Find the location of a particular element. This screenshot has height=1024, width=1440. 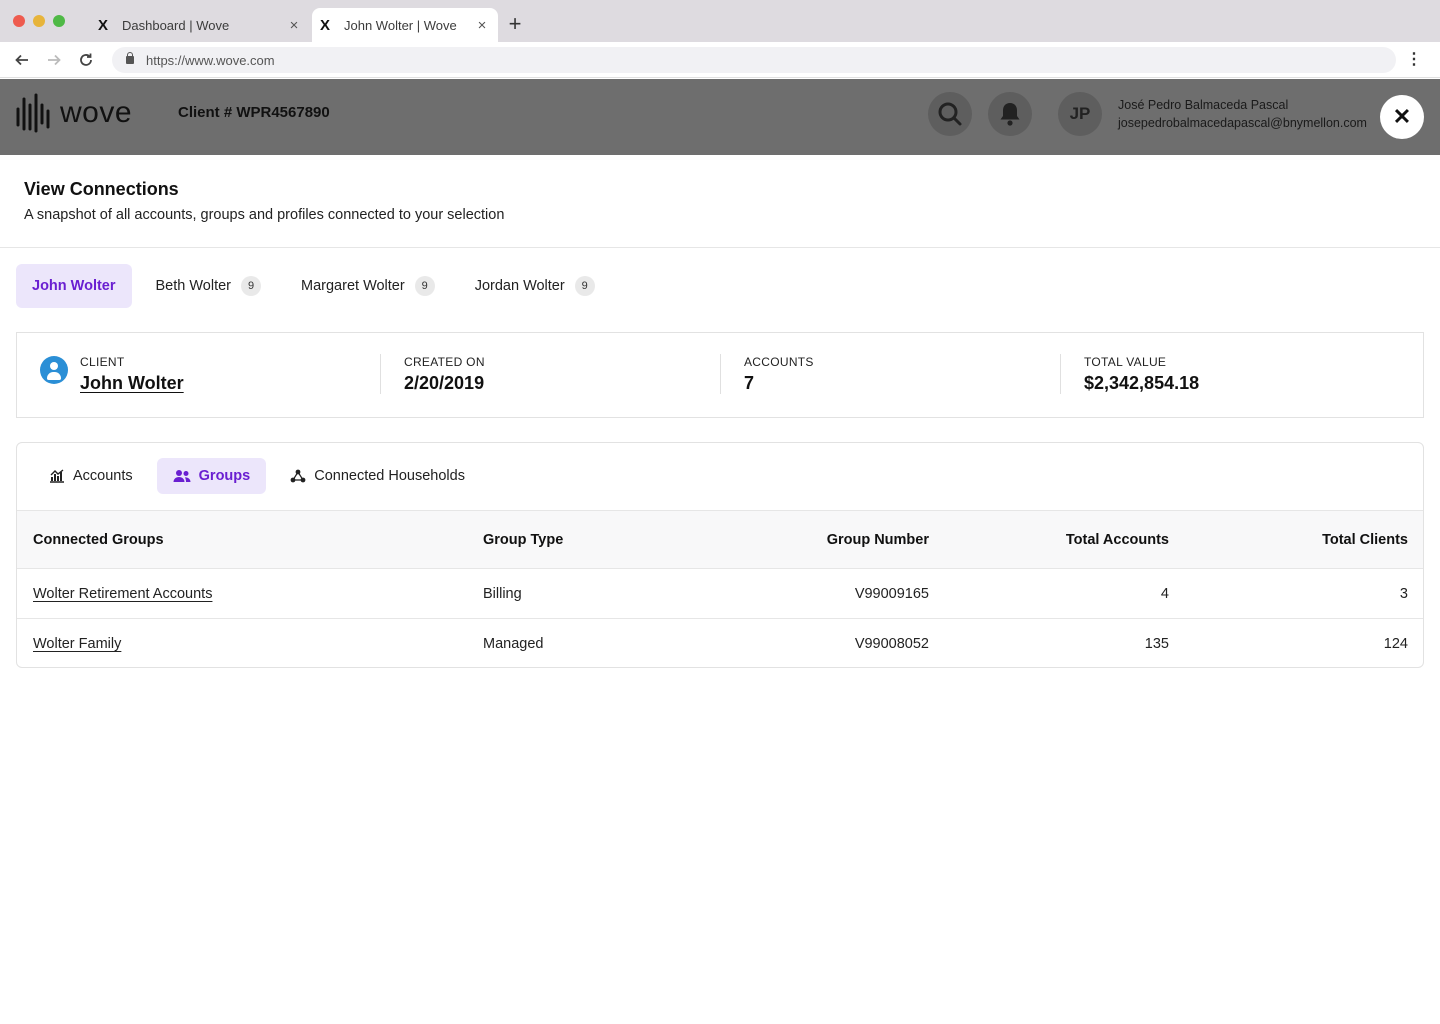

tab-groups: Groups is located at coordinates (211, 476).